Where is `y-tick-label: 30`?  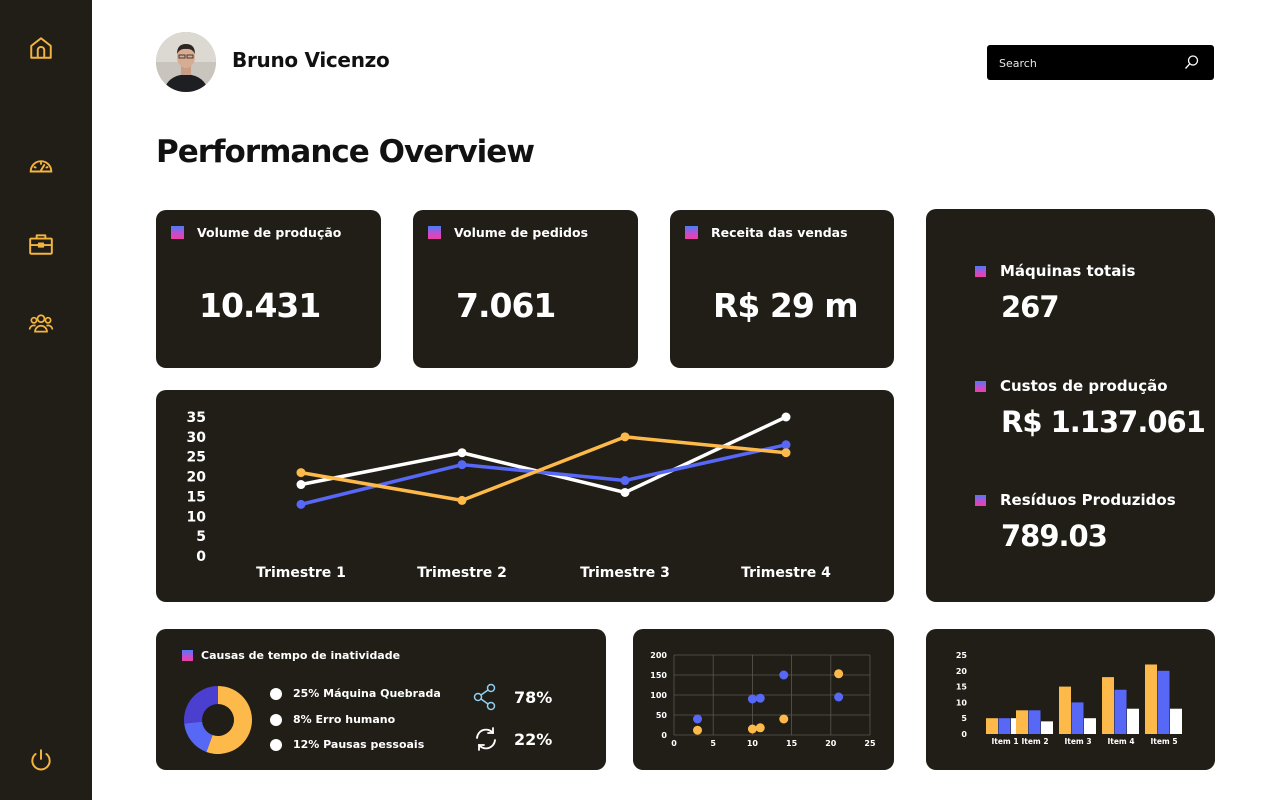 y-tick-label: 30 is located at coordinates (197, 438).